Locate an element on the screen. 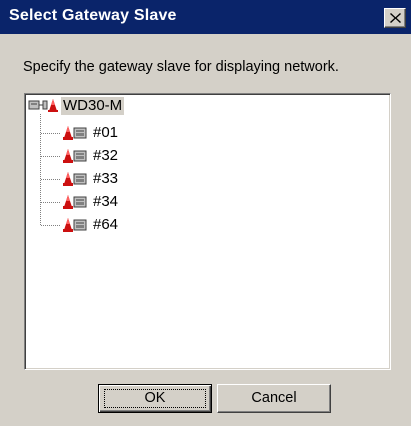  ok-button-label: OK is located at coordinates (155, 398).